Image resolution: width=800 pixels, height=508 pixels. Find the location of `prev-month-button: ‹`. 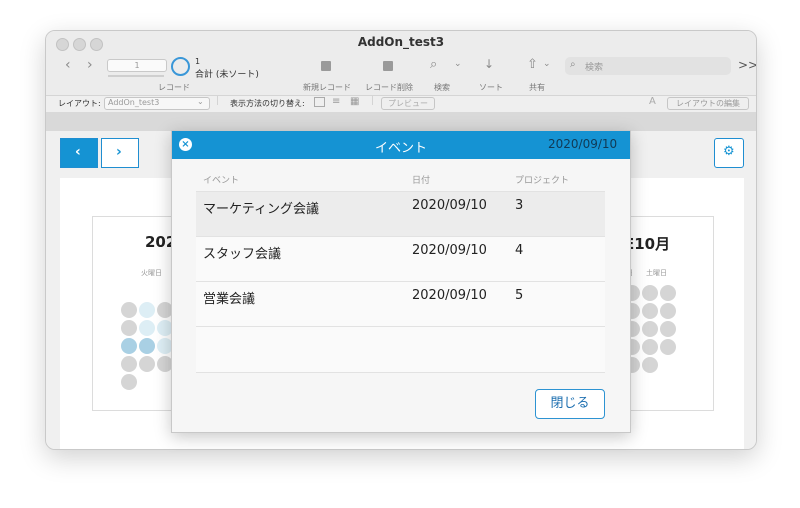

prev-month-button: ‹ is located at coordinates (79, 153).